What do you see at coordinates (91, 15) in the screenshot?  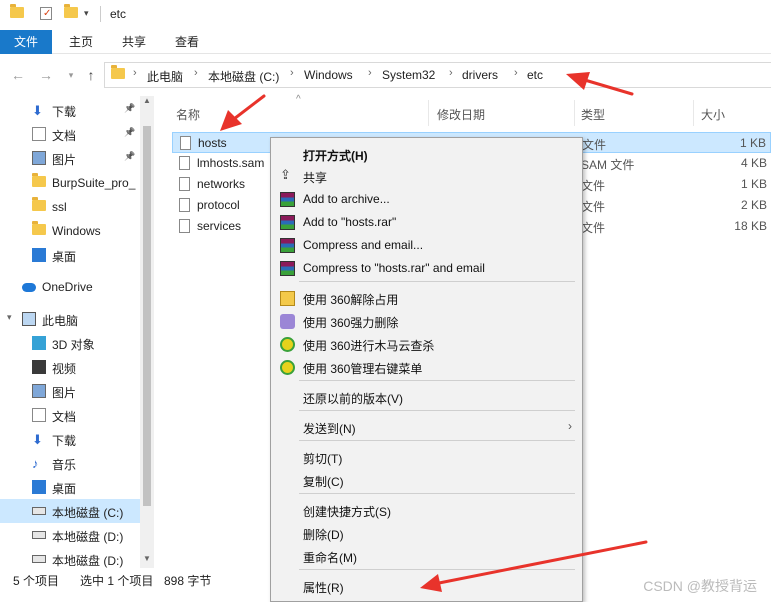 I see `quick-access-dropdown-icon: ▾` at bounding box center [91, 15].